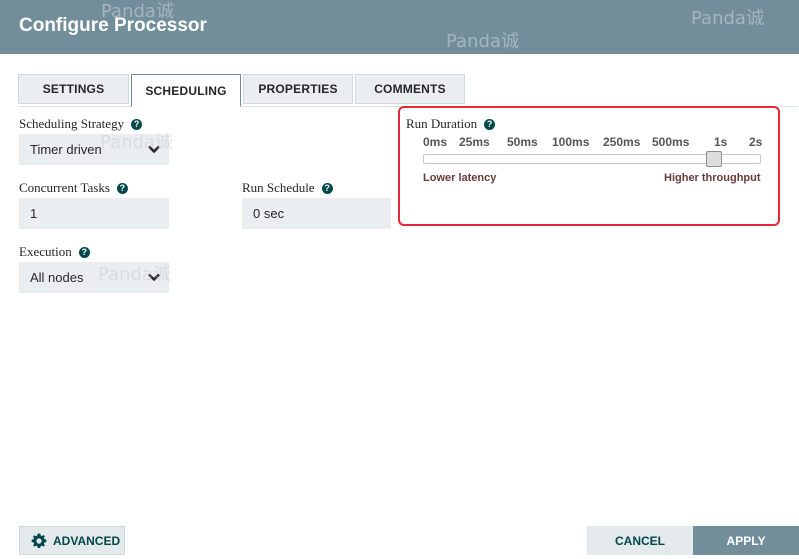  I want to click on run-duration-tick: 100ms, so click(571, 142).